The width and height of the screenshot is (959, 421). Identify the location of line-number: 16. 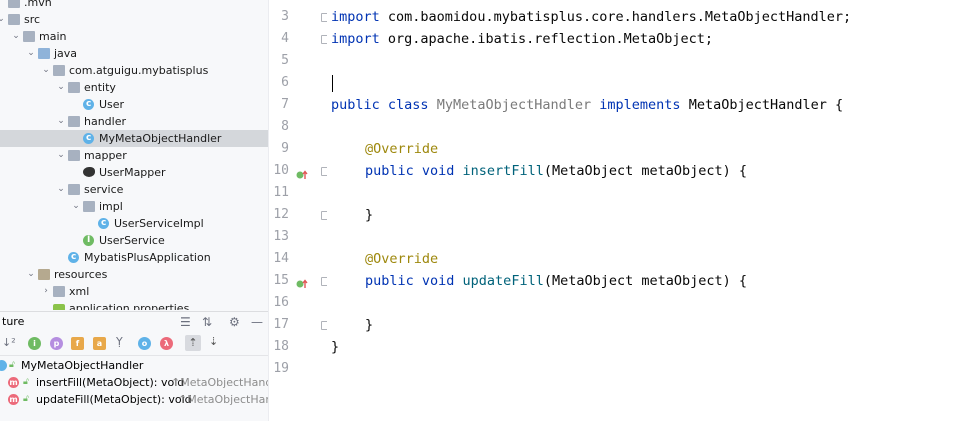
(281, 302).